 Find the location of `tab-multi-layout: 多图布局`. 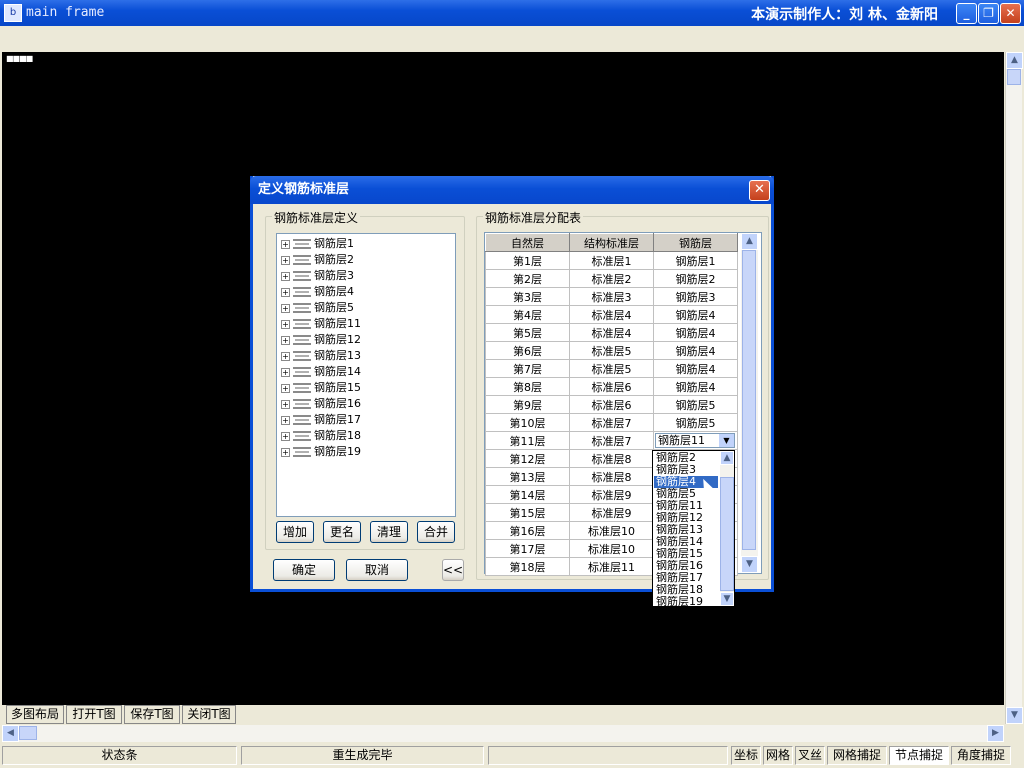

tab-multi-layout: 多图布局 is located at coordinates (35, 714).